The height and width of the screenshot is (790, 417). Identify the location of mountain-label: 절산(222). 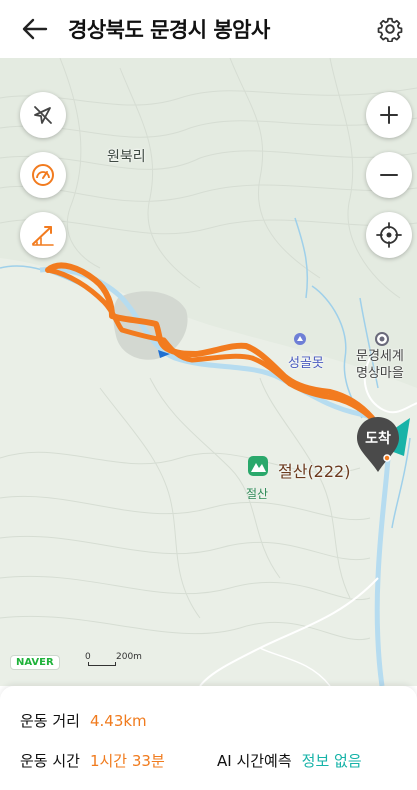
(314, 471).